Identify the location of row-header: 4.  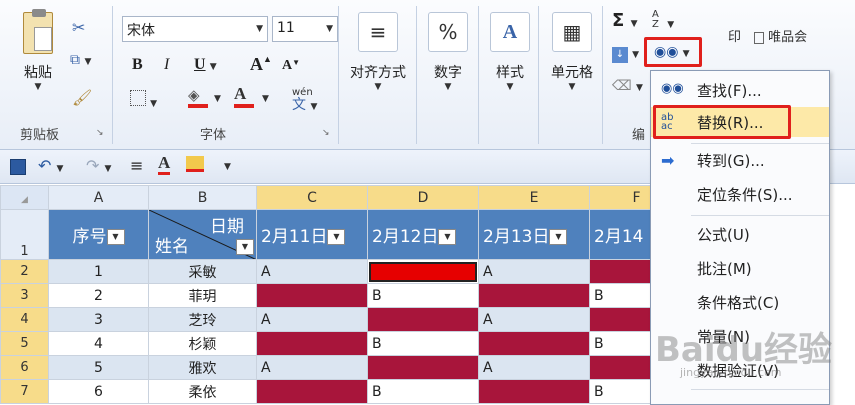
(24, 319).